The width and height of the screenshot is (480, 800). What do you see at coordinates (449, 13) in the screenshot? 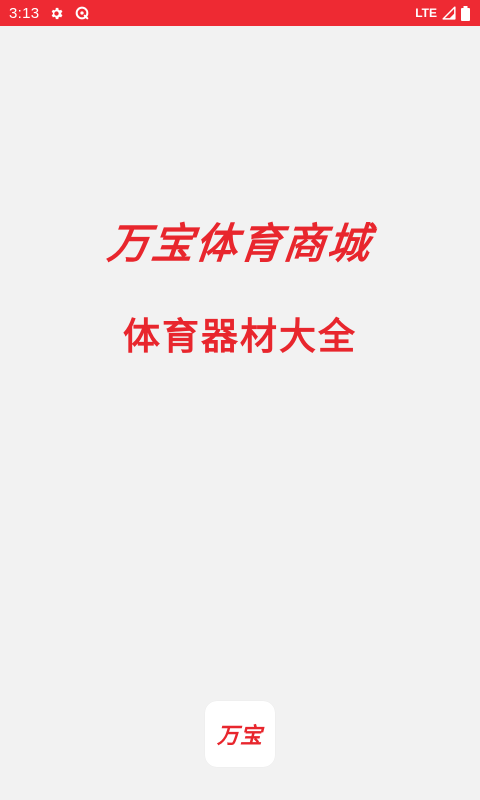
I see `signal-icon` at bounding box center [449, 13].